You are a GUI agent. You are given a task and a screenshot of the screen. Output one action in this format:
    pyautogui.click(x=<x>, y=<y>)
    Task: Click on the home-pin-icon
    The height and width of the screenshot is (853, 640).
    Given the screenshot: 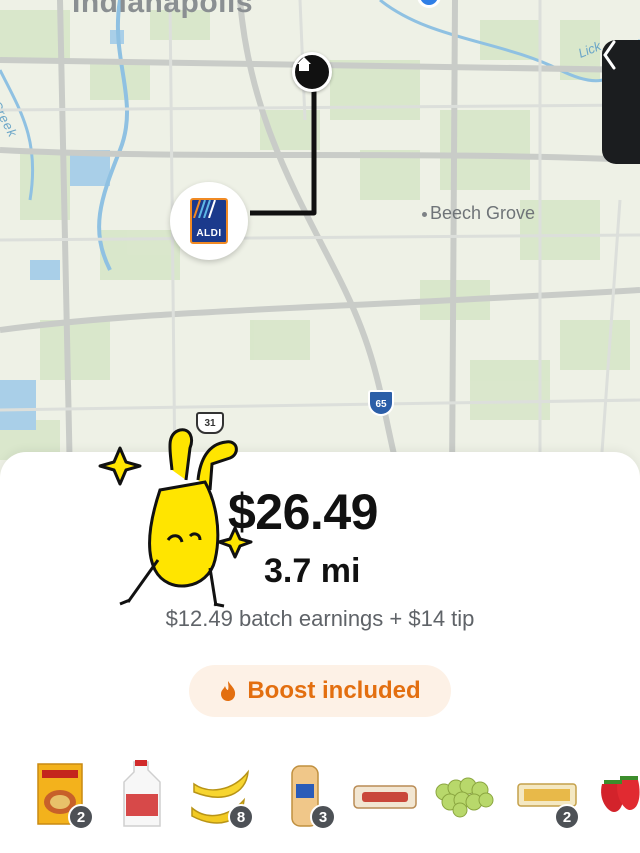 What is the action you would take?
    pyautogui.click(x=312, y=72)
    